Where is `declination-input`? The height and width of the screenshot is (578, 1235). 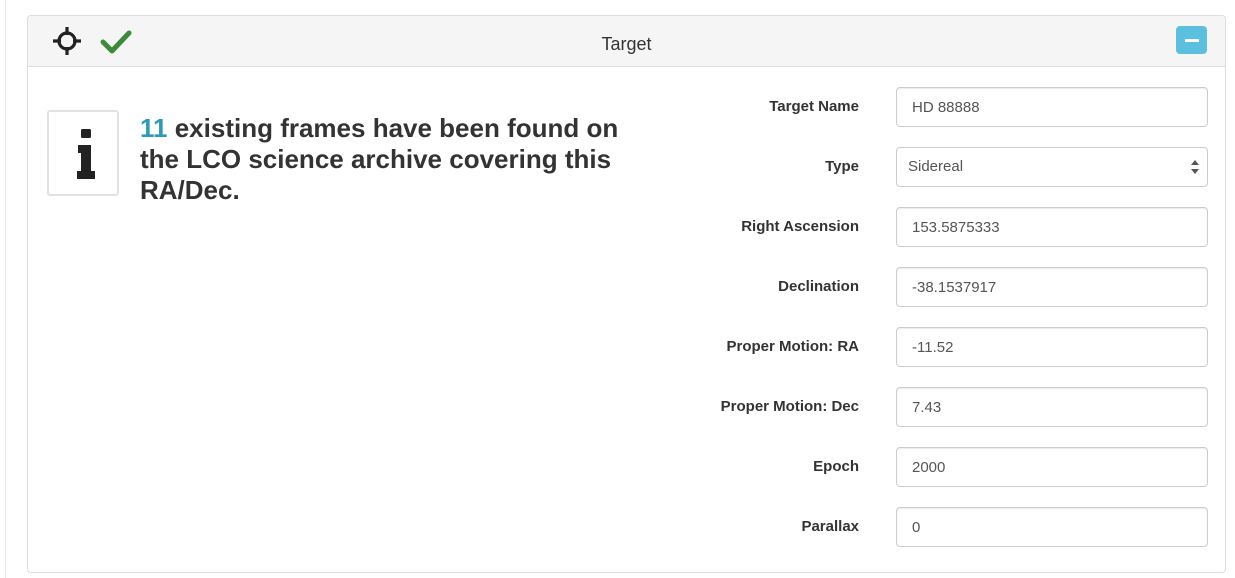 declination-input is located at coordinates (1052, 287).